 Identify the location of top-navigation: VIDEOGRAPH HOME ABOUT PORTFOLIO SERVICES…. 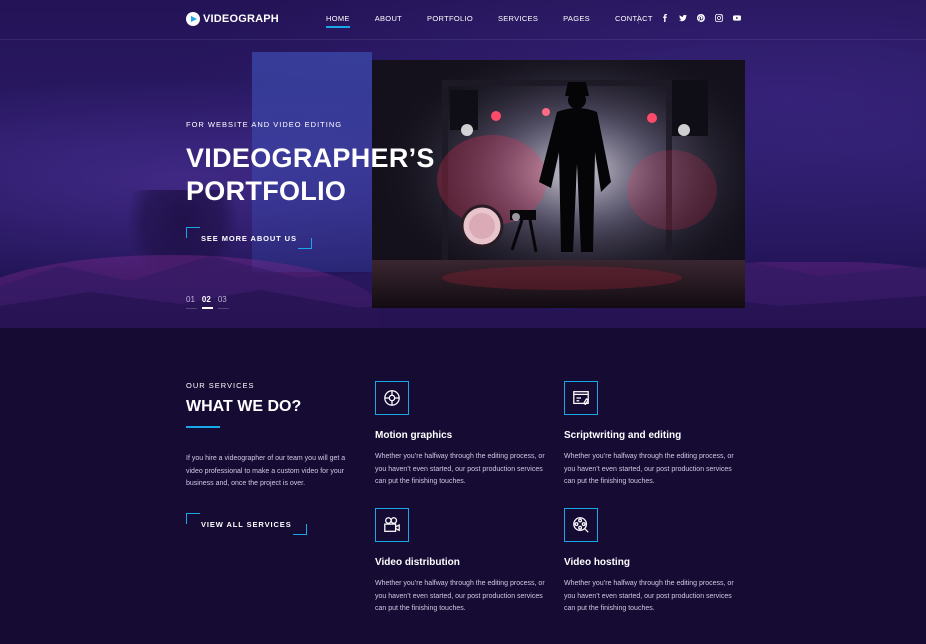
(463, 20).